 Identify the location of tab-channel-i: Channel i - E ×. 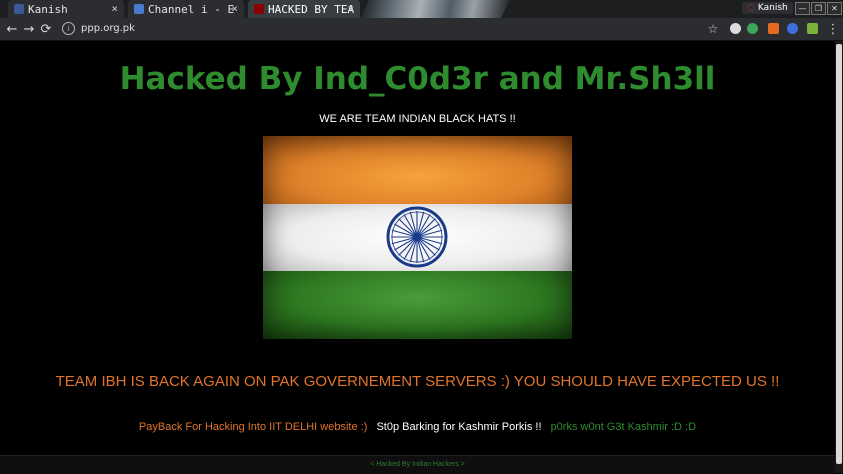
(186, 9).